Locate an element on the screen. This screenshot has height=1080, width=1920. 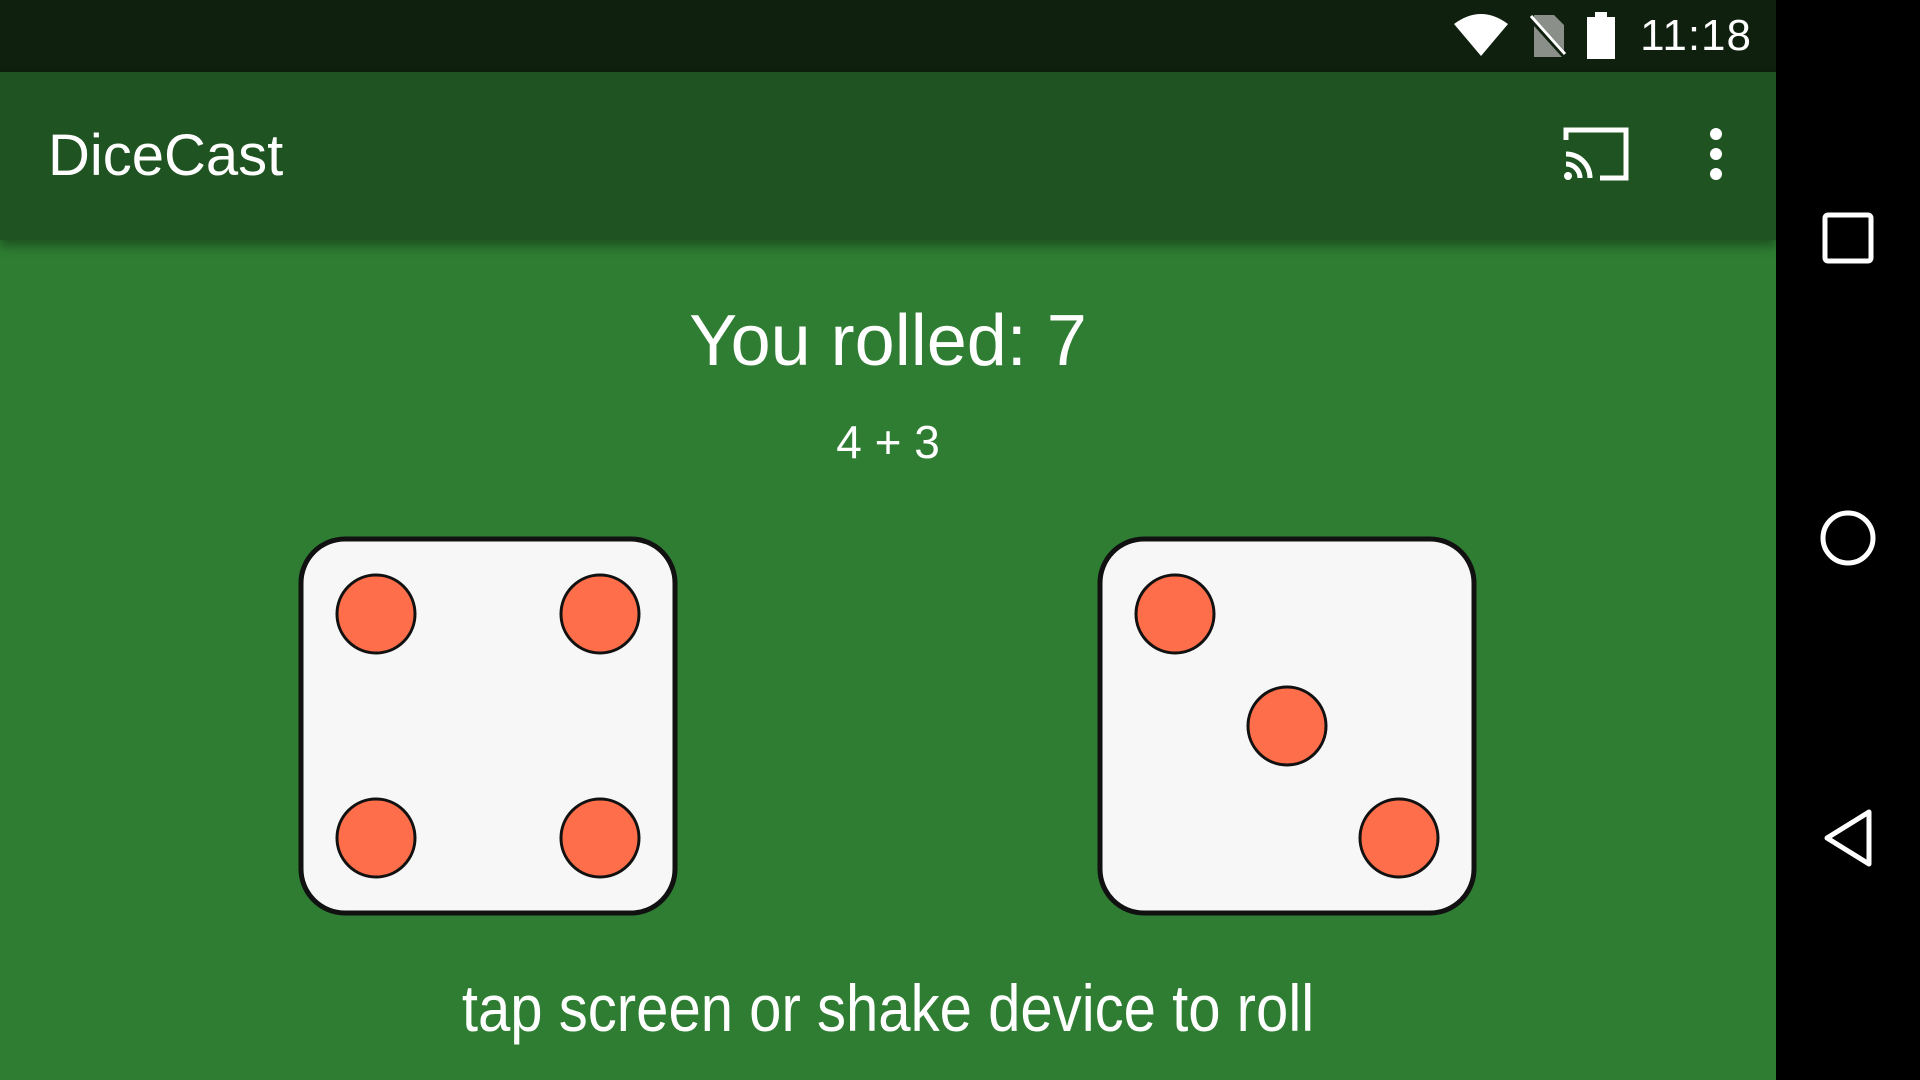
home-icon is located at coordinates (1848, 540).